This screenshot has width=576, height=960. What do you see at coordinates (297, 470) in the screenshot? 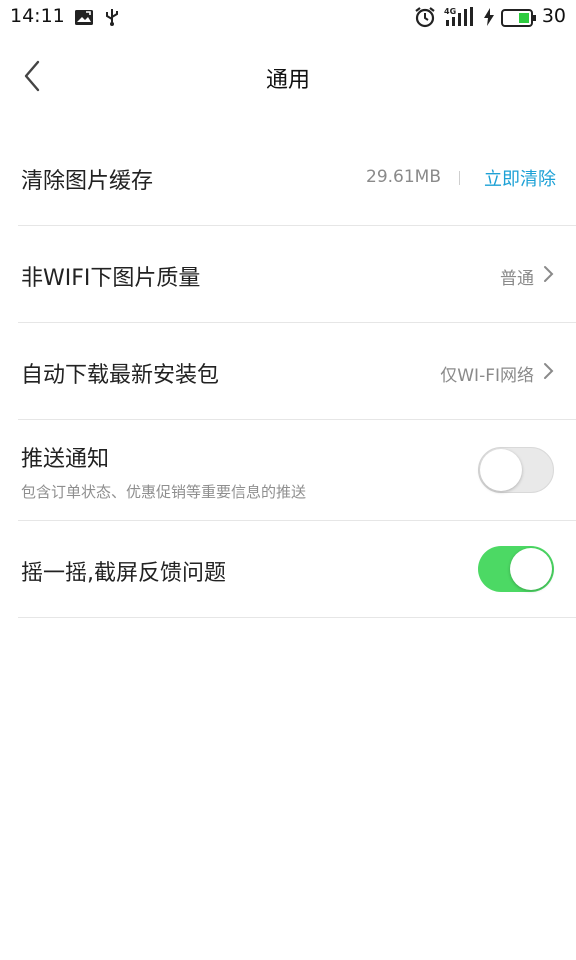
I see `settings-row-push-notification: 推送通知 包含订单状态、优惠促销等重要信息的推送` at bounding box center [297, 470].